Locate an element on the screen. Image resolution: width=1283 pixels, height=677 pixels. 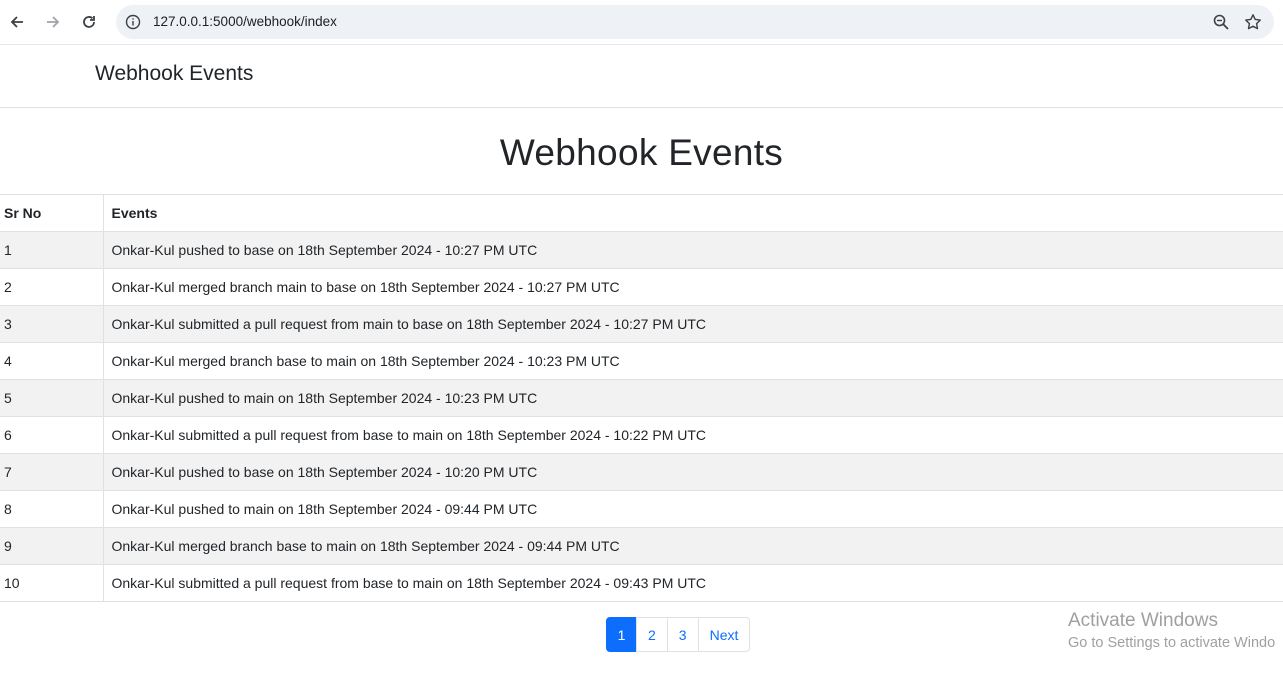
back-icon is located at coordinates (17, 22).